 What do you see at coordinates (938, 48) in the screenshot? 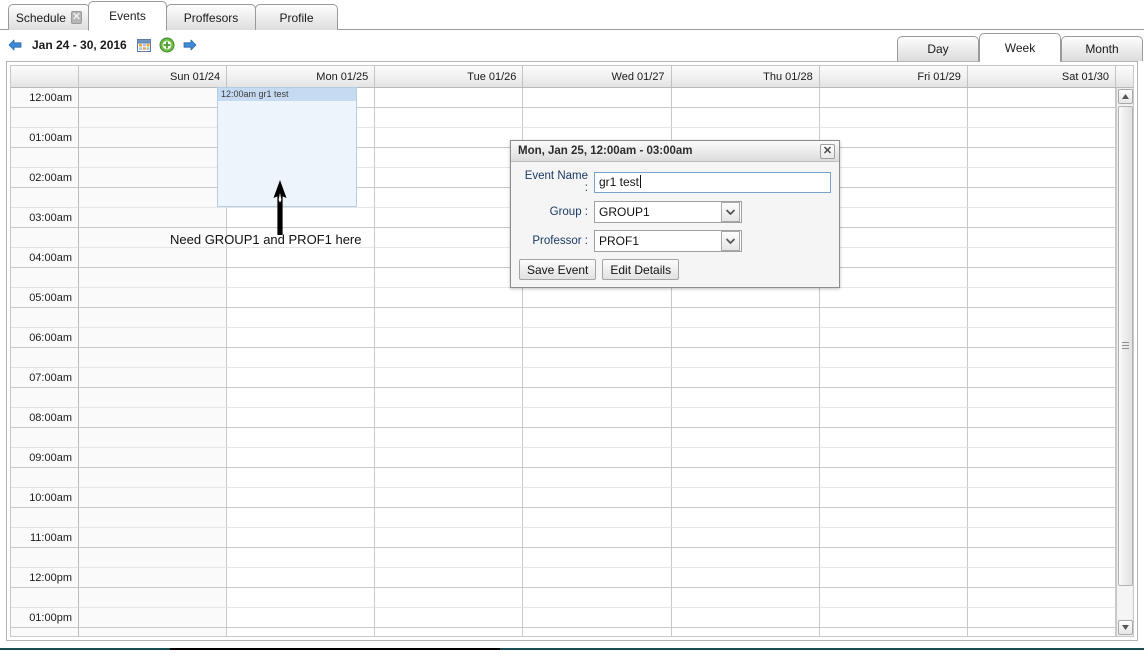
I see `view-tab-day: Day` at bounding box center [938, 48].